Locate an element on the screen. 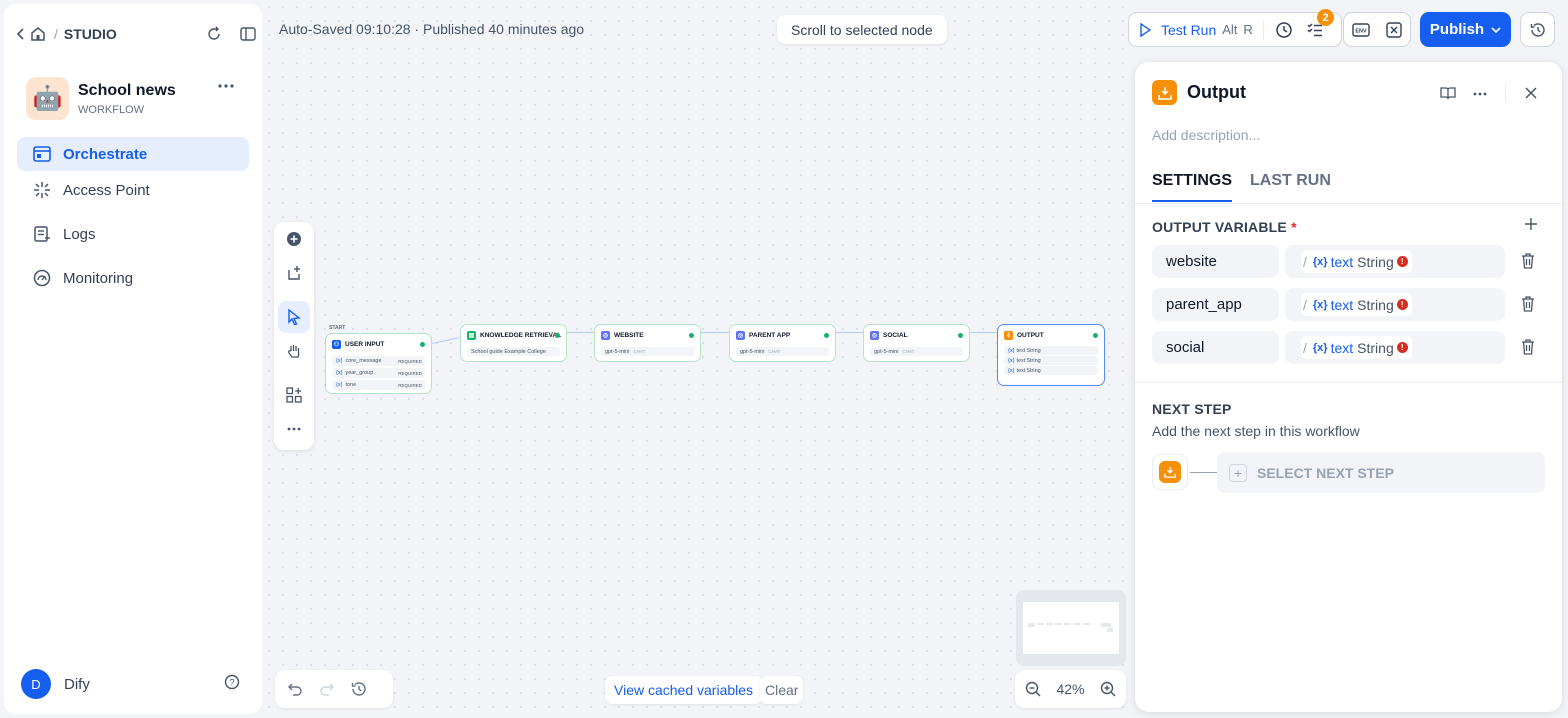 This screenshot has width=1568, height=718. tab-settings: SETTINGS is located at coordinates (1192, 187).